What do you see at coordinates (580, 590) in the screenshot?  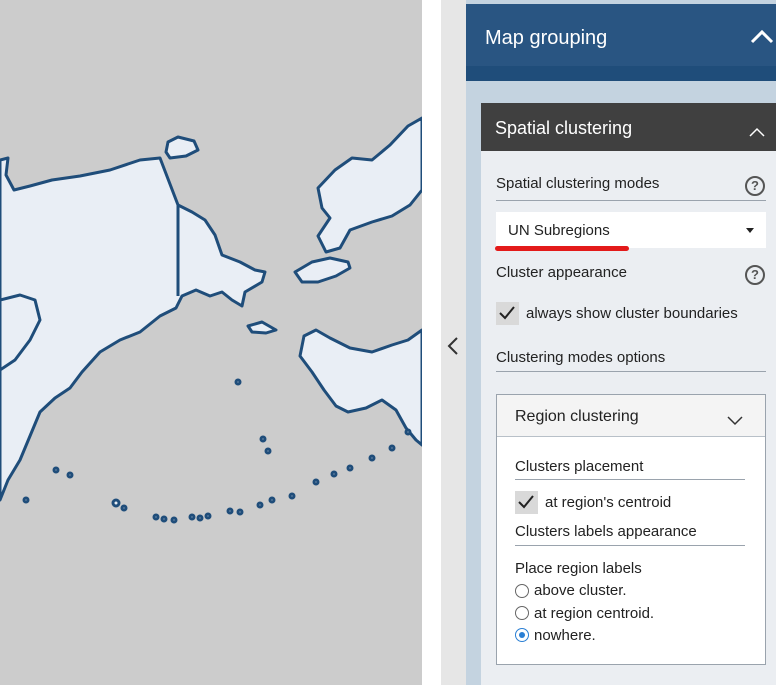 I see `radio-label-above: above cluster.` at bounding box center [580, 590].